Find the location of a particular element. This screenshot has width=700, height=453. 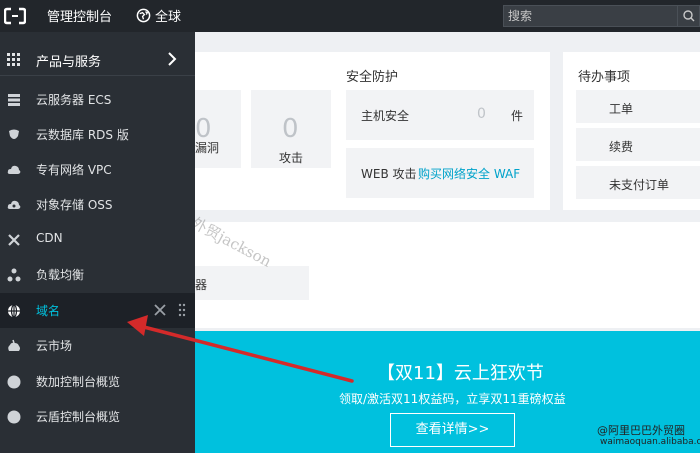

web-attack-label: WEB 攻击 is located at coordinates (389, 174).